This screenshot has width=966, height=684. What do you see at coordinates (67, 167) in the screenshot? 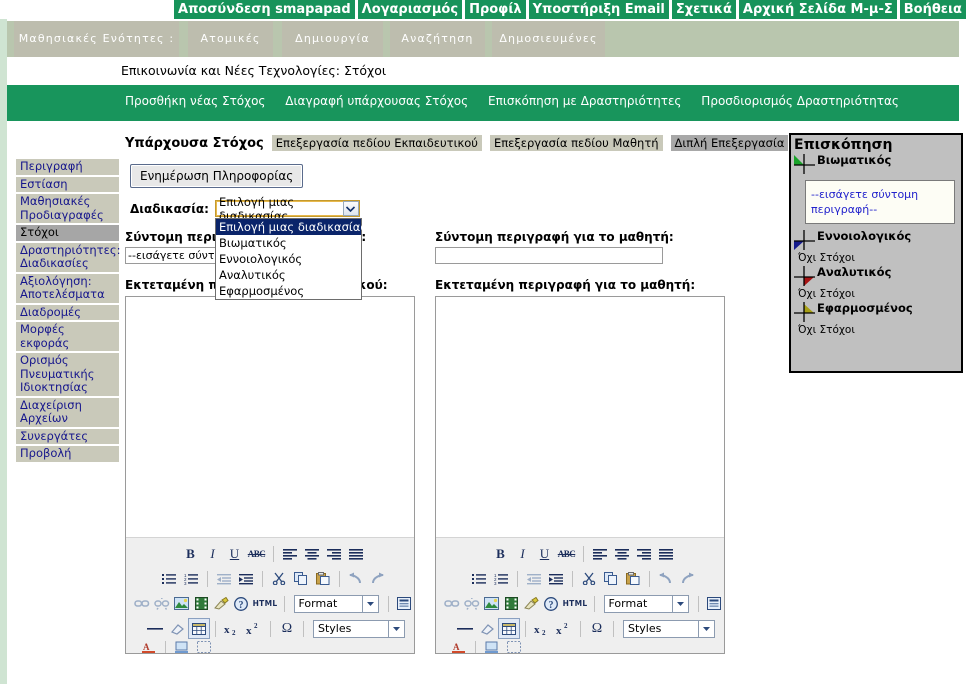
I see `sidebar-item-description: Περιγραφή` at bounding box center [67, 167].